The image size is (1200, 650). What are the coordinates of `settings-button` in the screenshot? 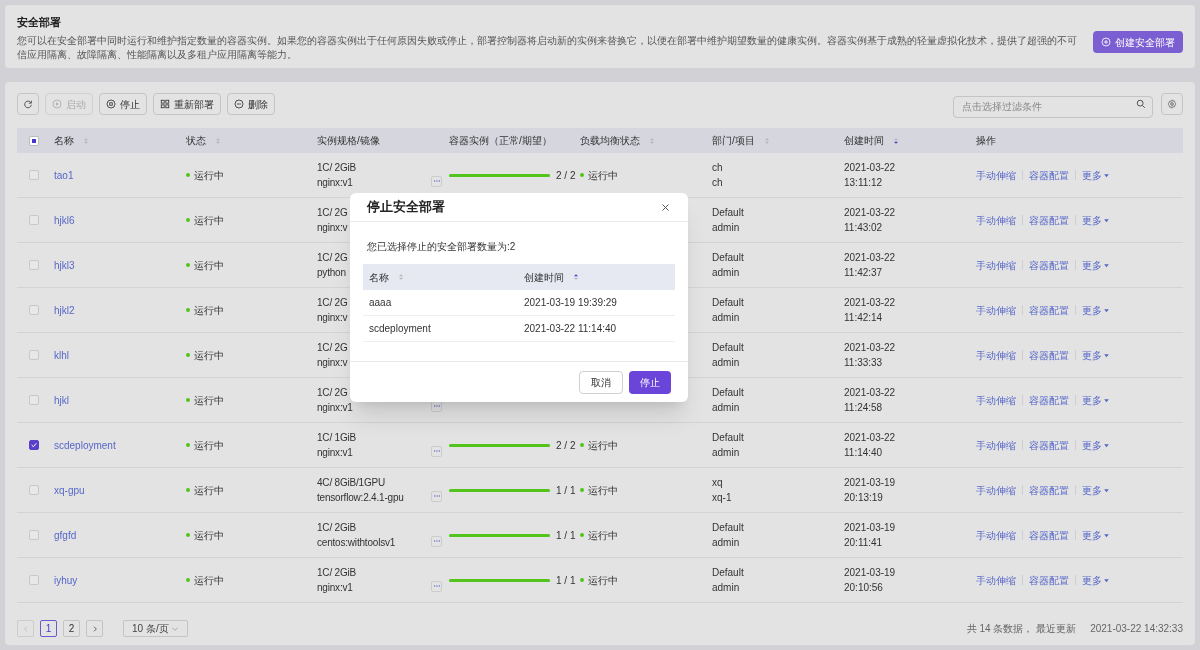 It's located at (1172, 104).